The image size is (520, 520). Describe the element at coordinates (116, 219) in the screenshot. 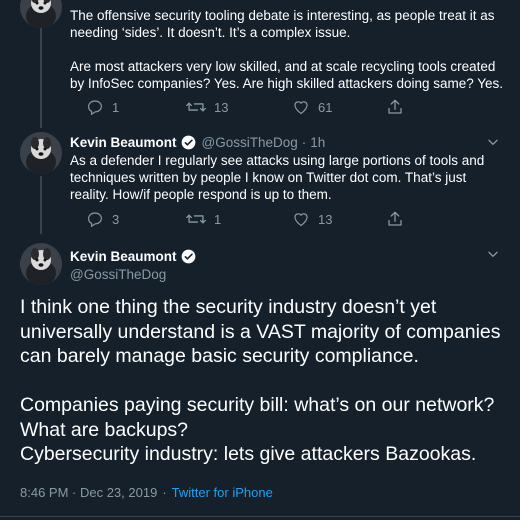

I see `reply-count: 3` at that location.